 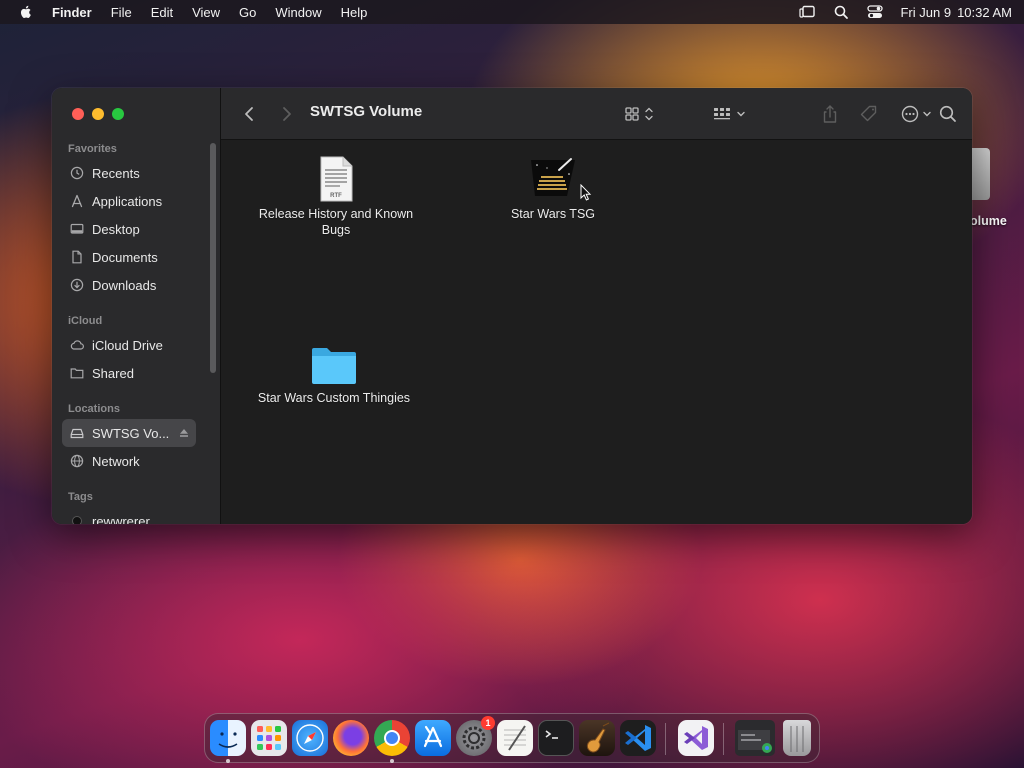 What do you see at coordinates (553, 214) in the screenshot?
I see `file-name: Star Wars TSG` at bounding box center [553, 214].